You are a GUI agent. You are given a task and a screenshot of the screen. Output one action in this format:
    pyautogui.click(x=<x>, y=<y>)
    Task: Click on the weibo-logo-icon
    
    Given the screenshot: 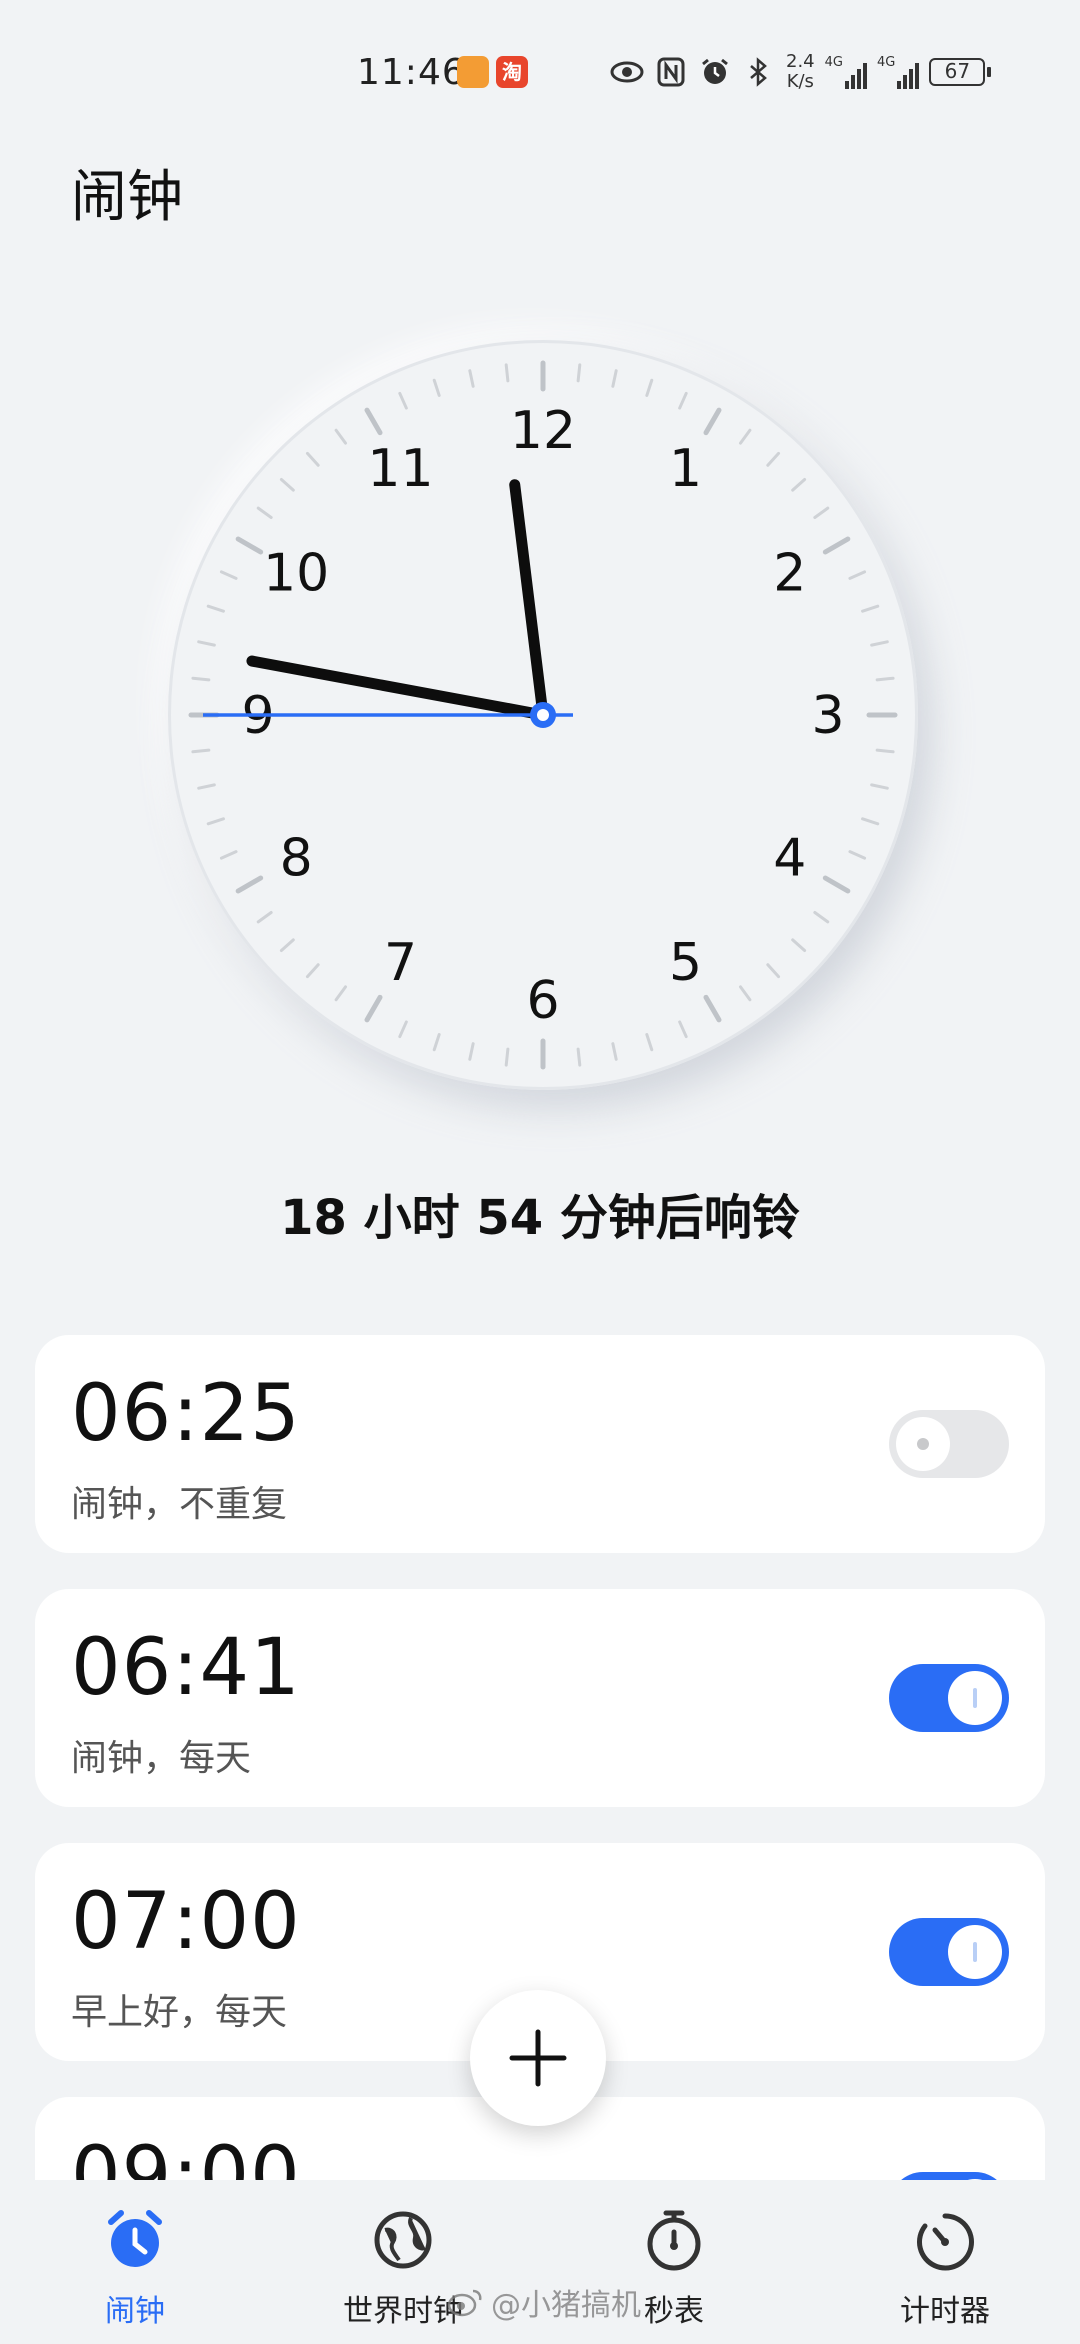 What is the action you would take?
    pyautogui.click(x=464, y=2303)
    